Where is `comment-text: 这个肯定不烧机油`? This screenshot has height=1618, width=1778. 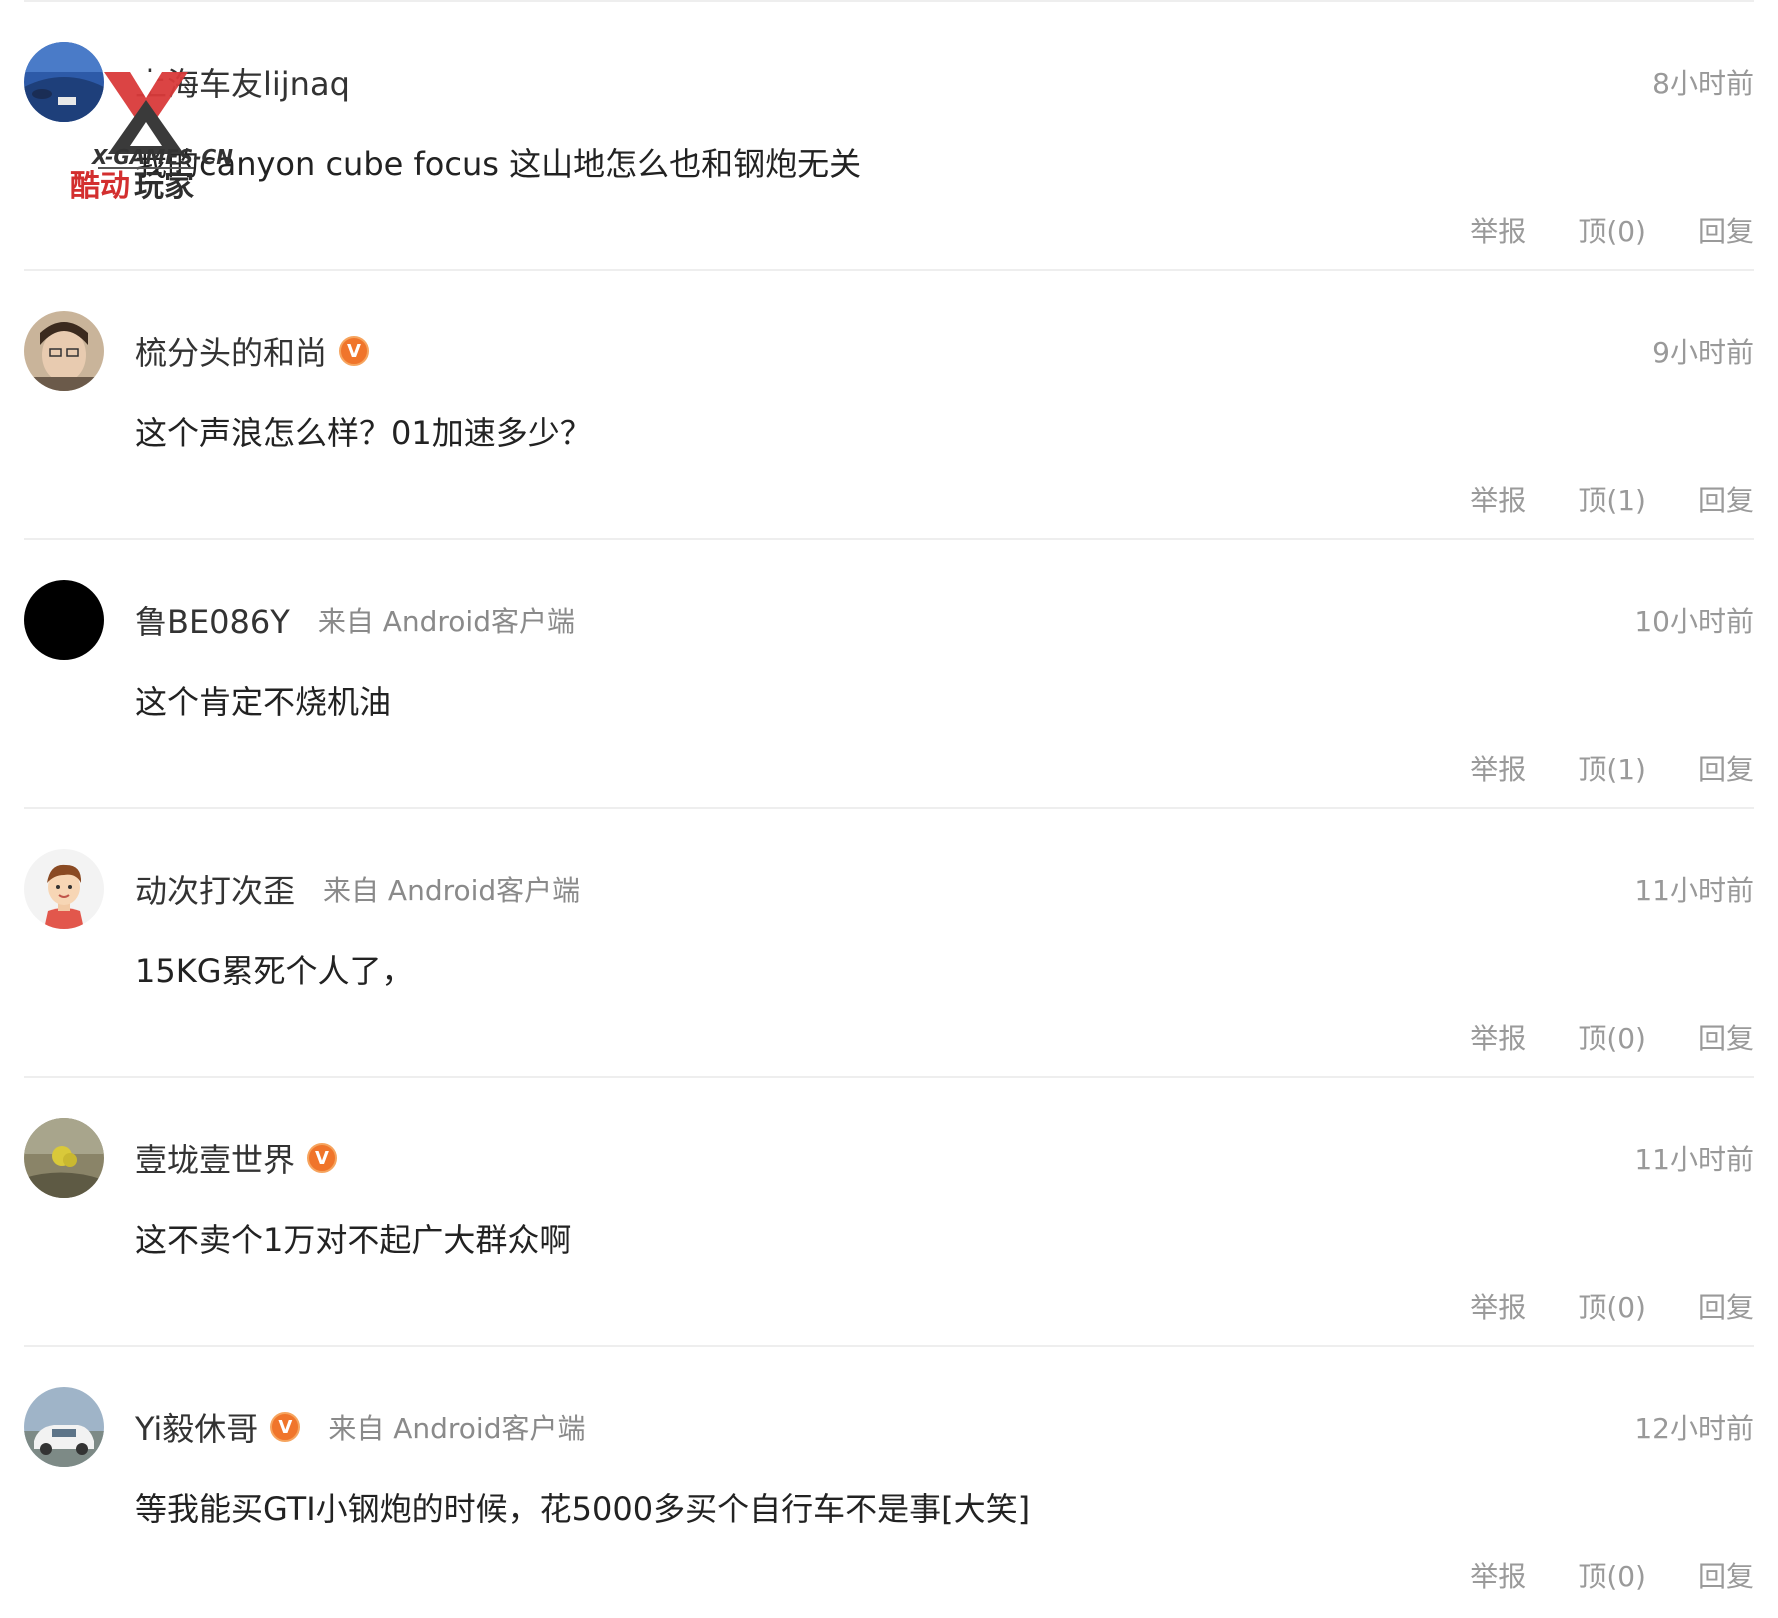 comment-text: 这个肯定不烧机油 is located at coordinates (263, 702).